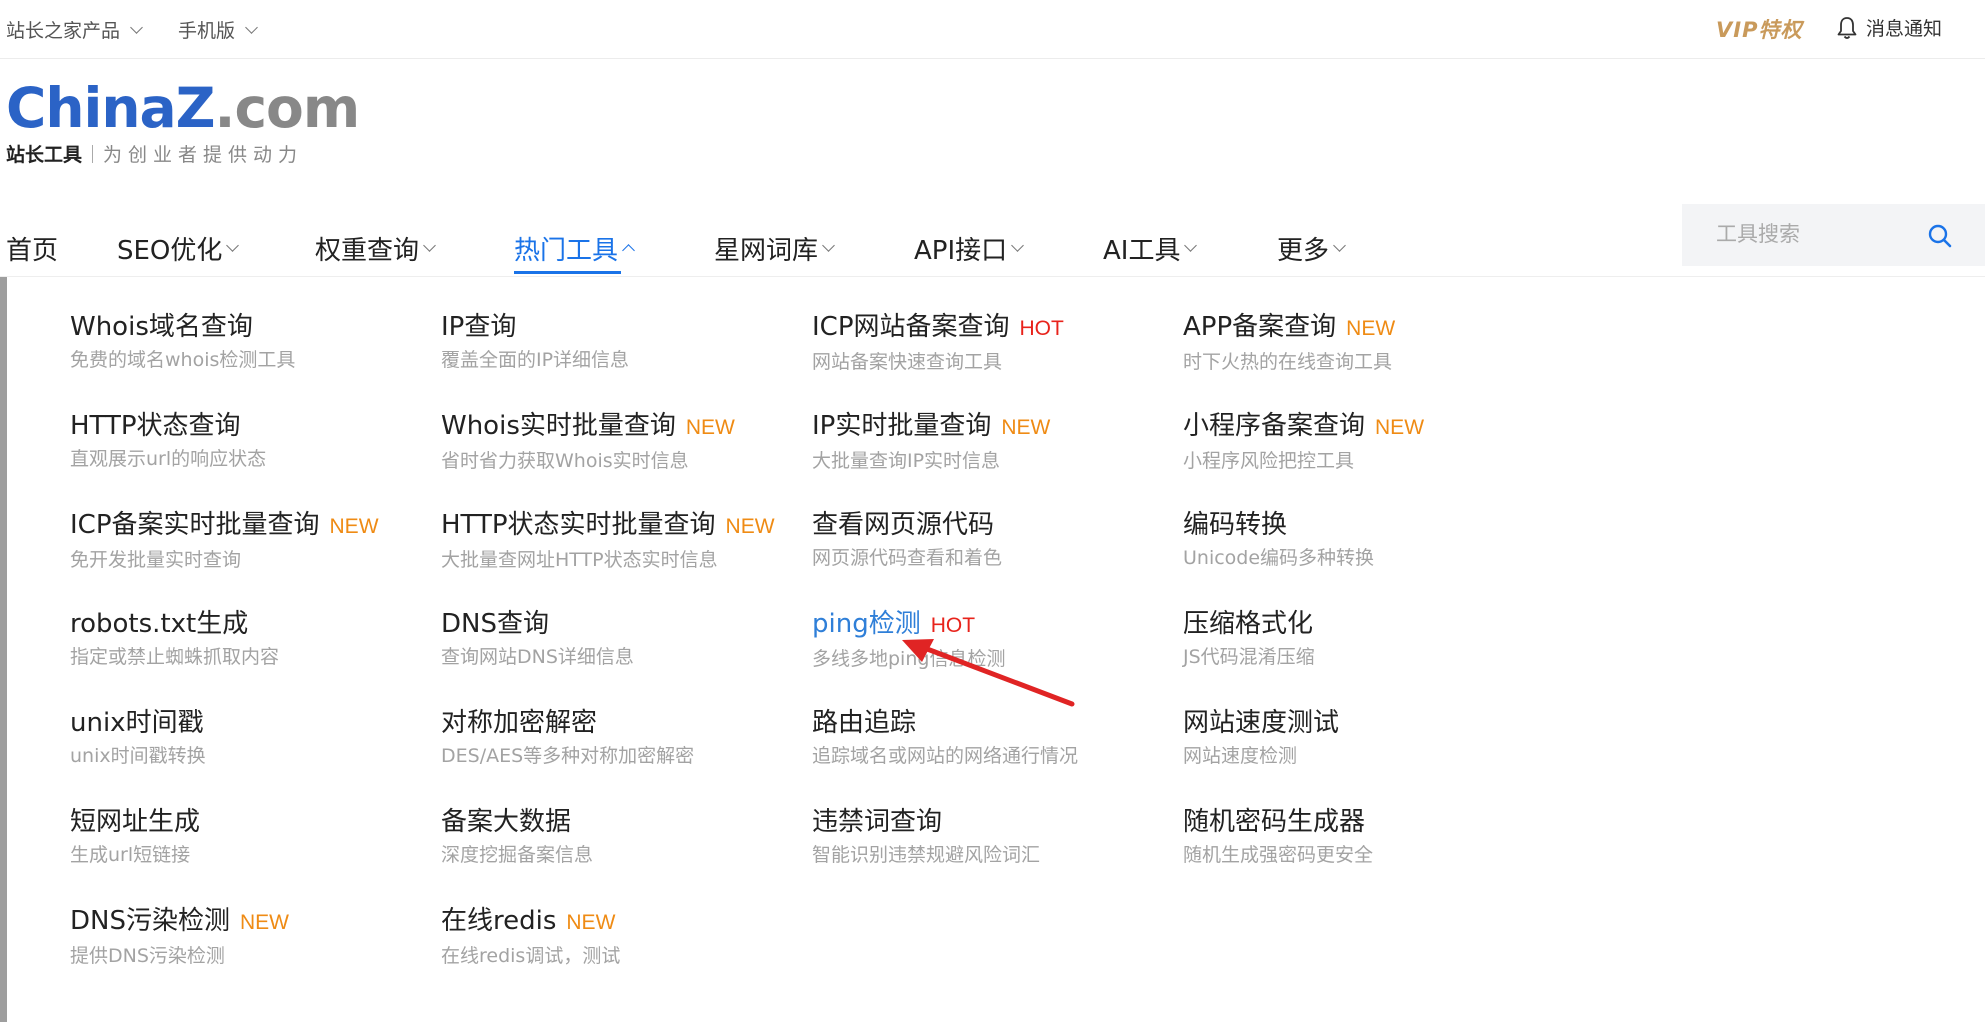  I want to click on tool-description: 小程序风险把控工具, so click(1269, 461).